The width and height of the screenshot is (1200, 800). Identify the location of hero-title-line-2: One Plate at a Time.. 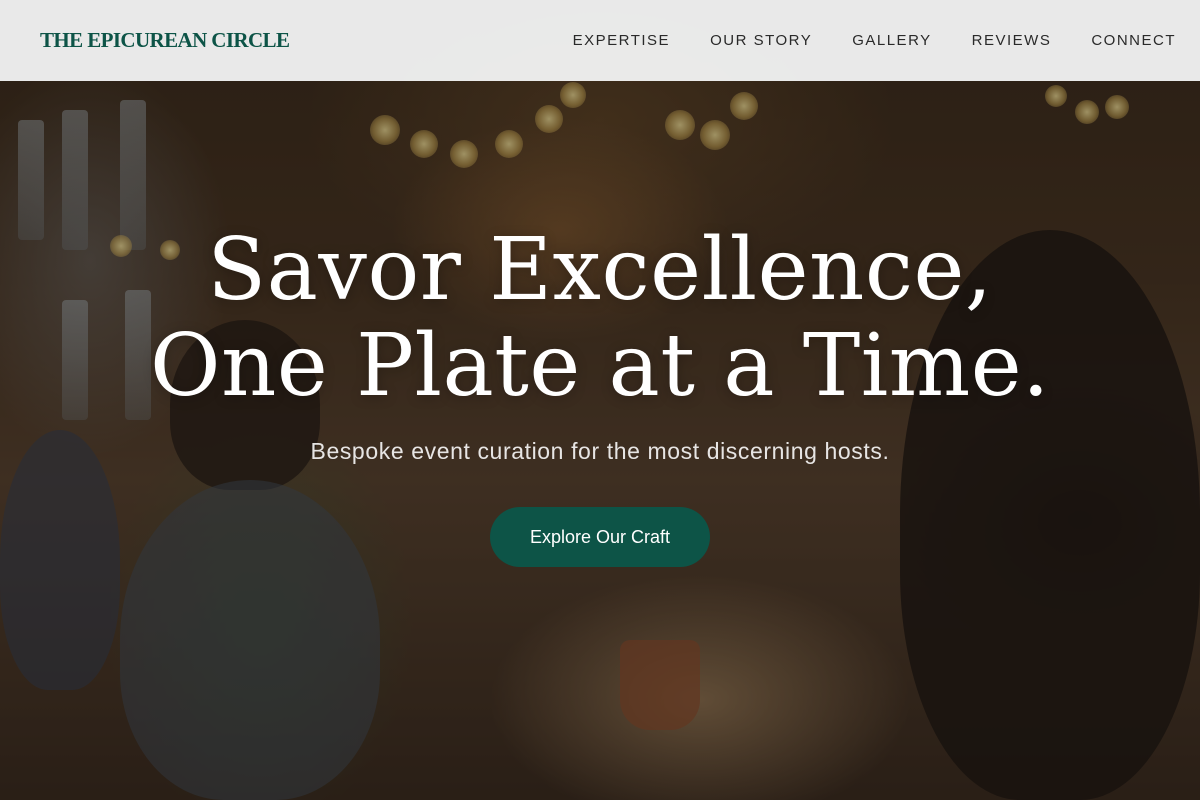
(600, 366).